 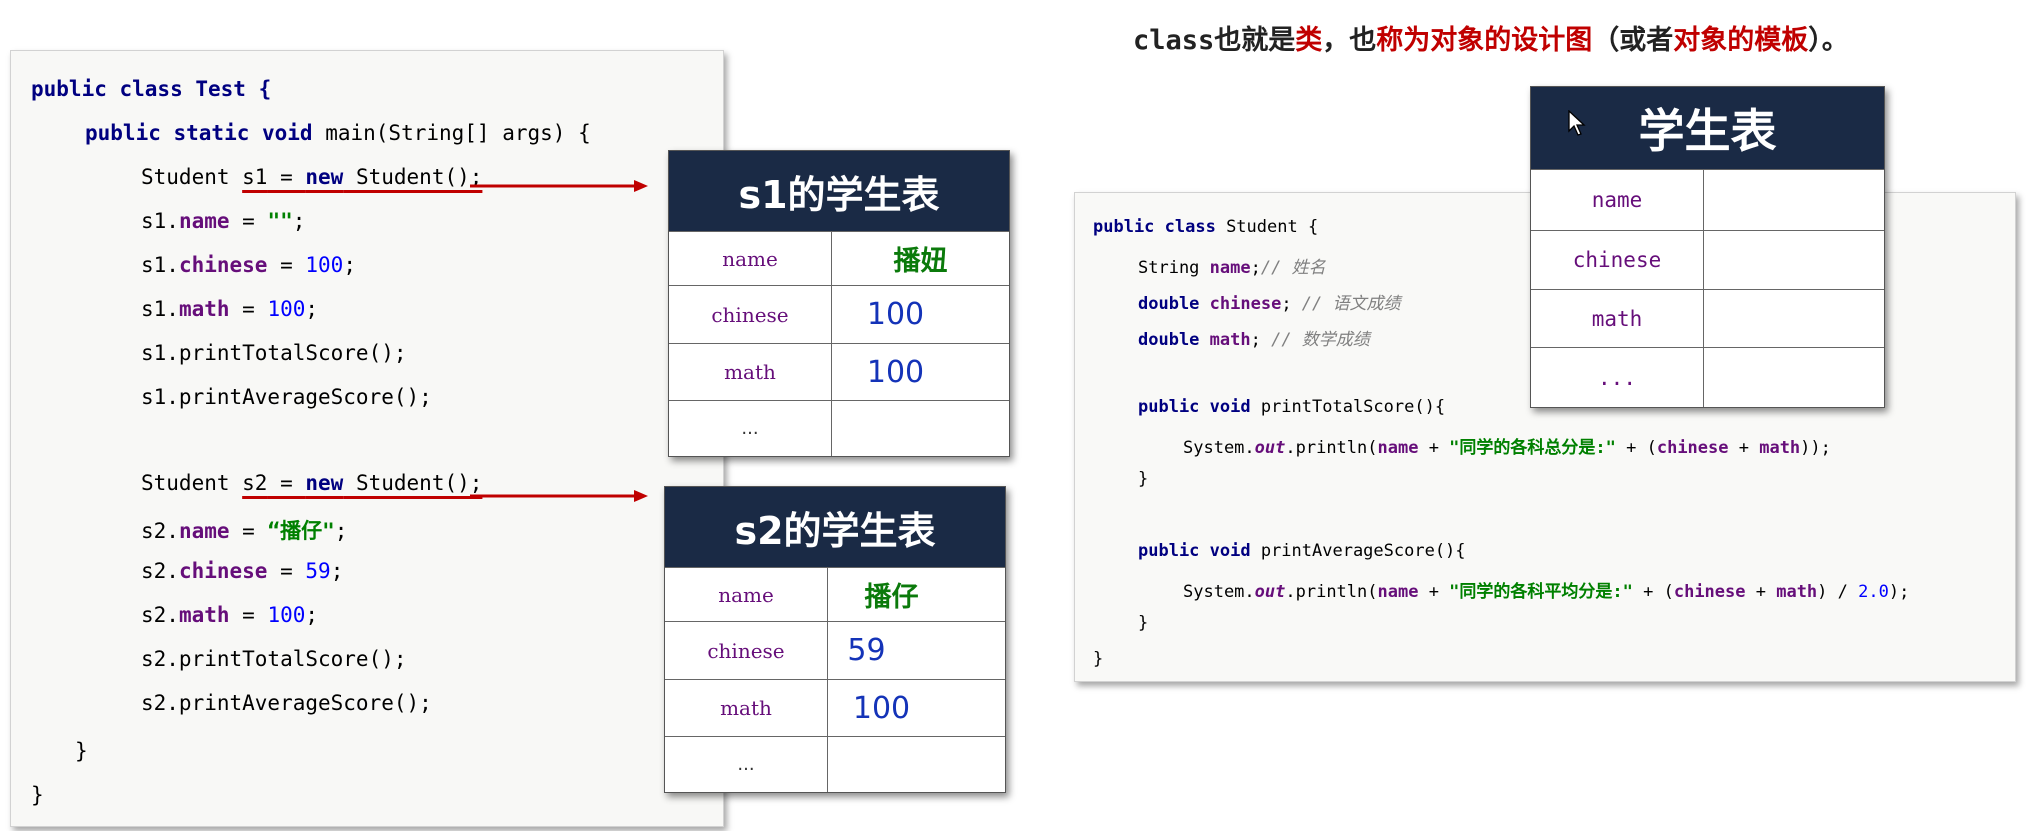 What do you see at coordinates (1255, 40) in the screenshot?
I see `title-part: 也就是` at bounding box center [1255, 40].